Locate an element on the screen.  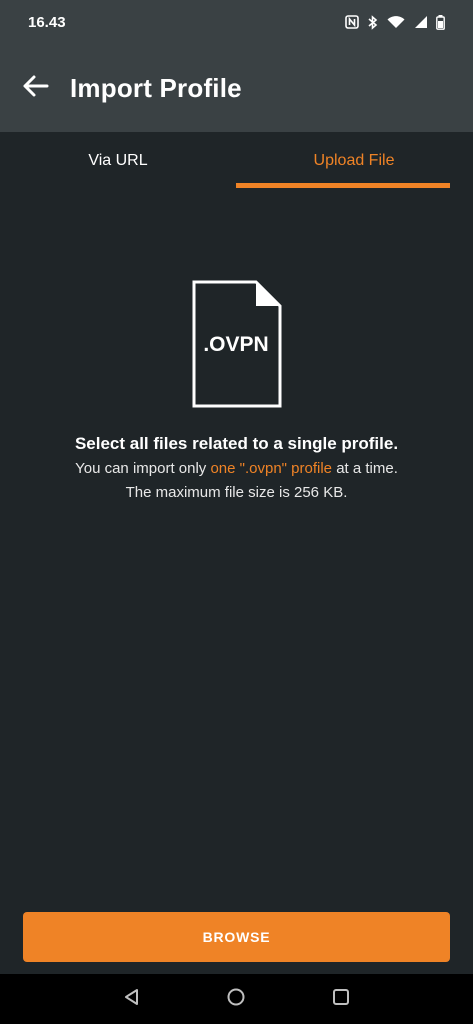
instruction-line-1-prefix: You can import only is located at coordinates (143, 468).